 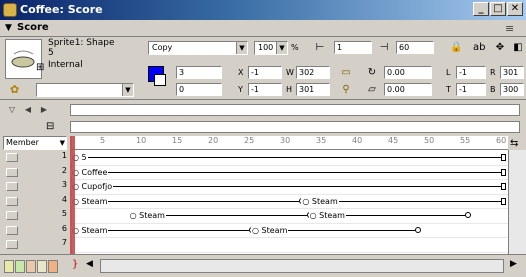 What do you see at coordinates (518, 48) in the screenshot?
I see `trails-icon: ◧` at bounding box center [518, 48].